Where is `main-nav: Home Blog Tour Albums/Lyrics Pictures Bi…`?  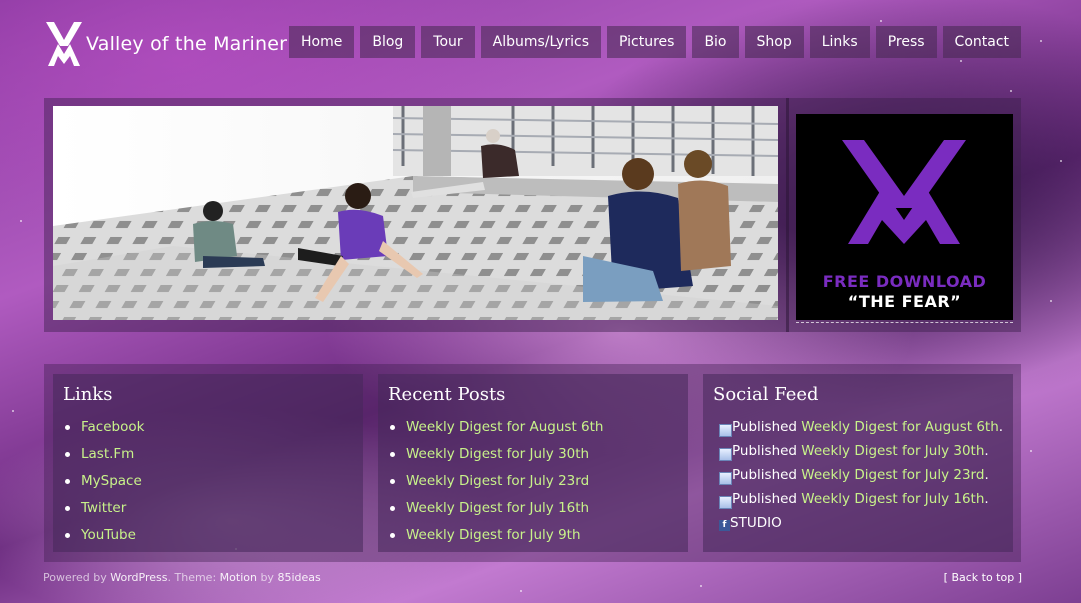
main-nav: Home Blog Tour Albums/Lyrics Pictures Bi… is located at coordinates (655, 42).